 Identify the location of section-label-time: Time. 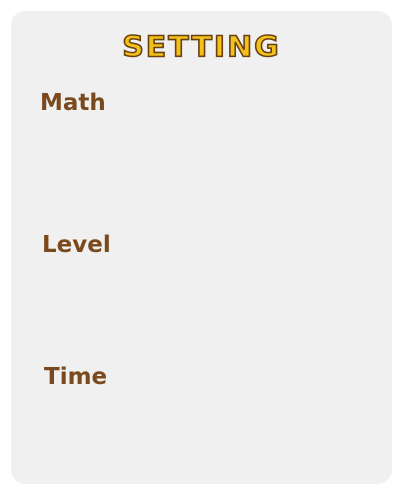
(76, 377).